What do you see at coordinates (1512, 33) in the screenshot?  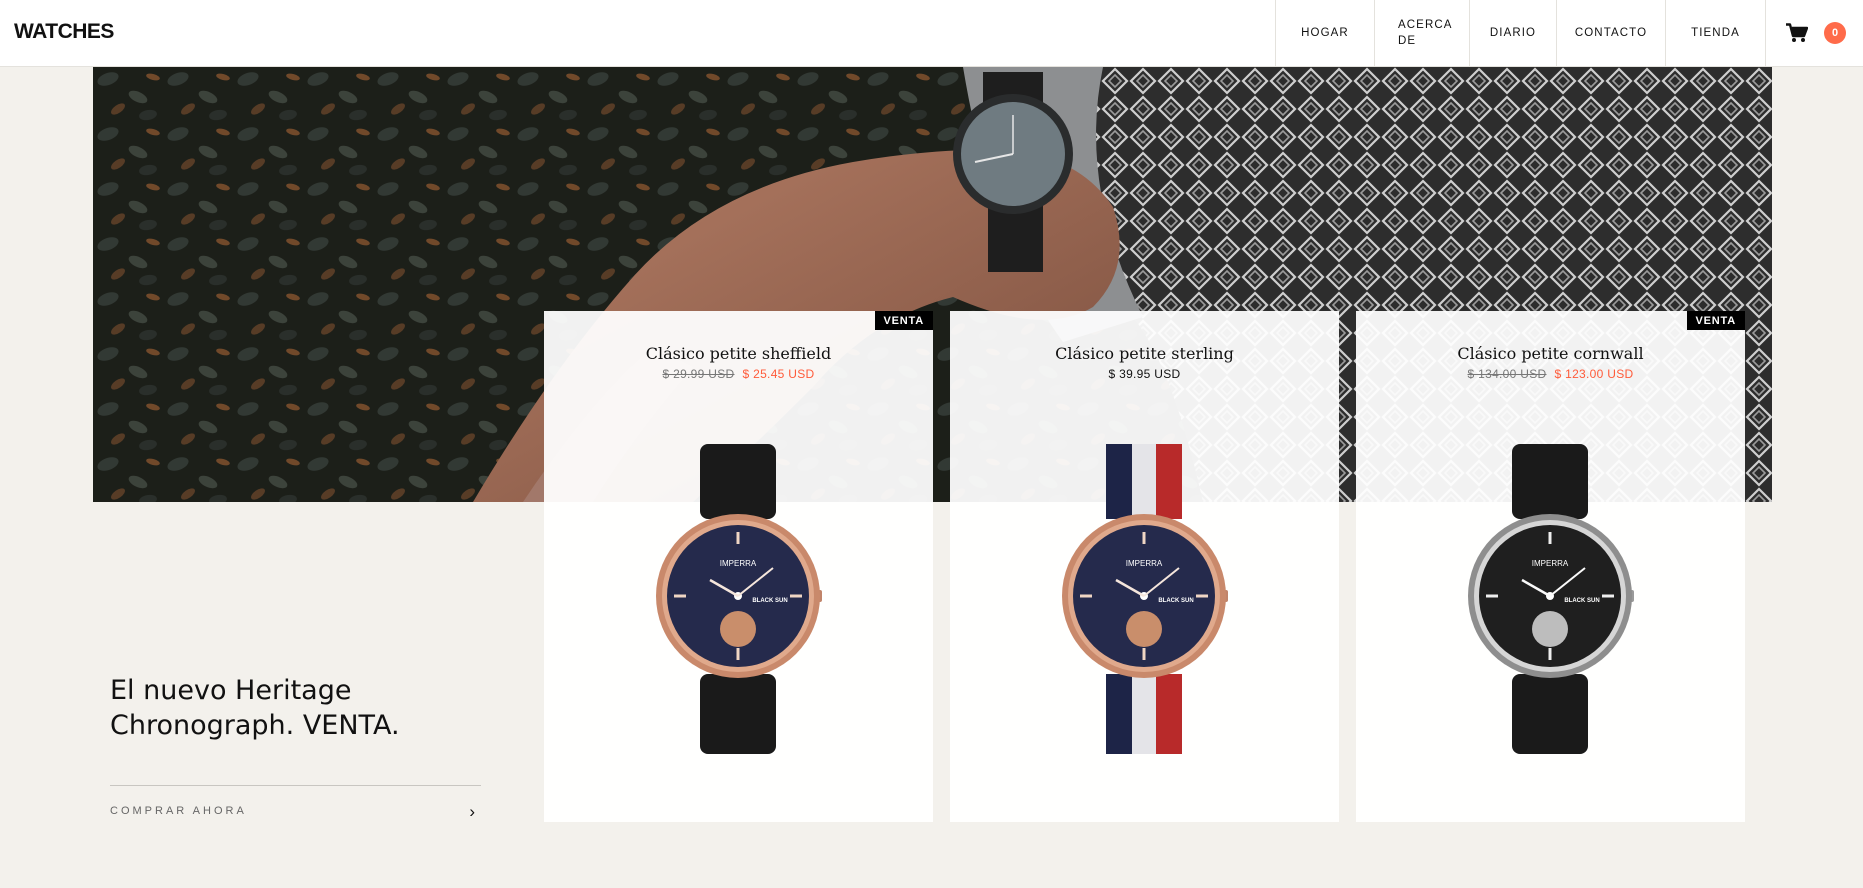 I see `nav-diario: DIARIO` at bounding box center [1512, 33].